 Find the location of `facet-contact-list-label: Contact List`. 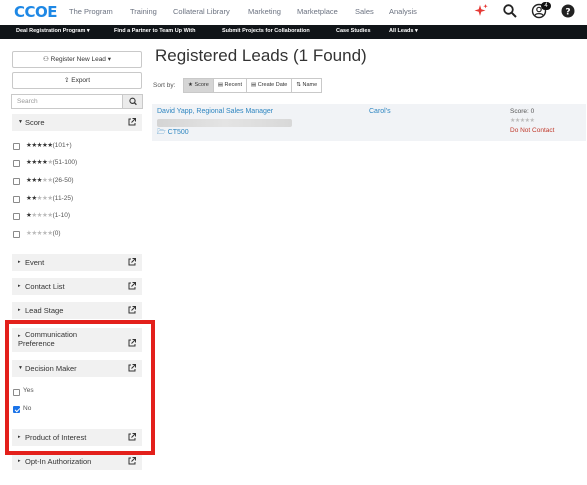

facet-contact-list-label: Contact List is located at coordinates (45, 286).